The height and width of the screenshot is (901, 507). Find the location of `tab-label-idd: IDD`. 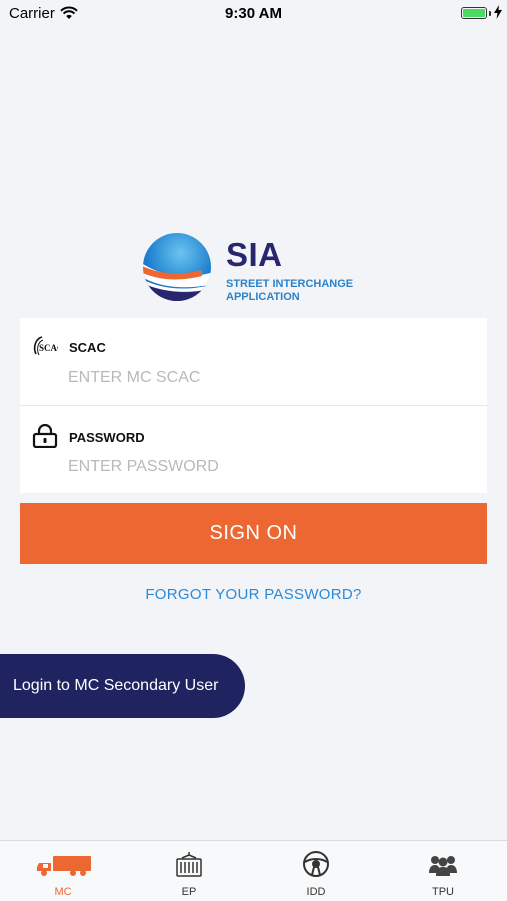

tab-label-idd: IDD is located at coordinates (316, 892).